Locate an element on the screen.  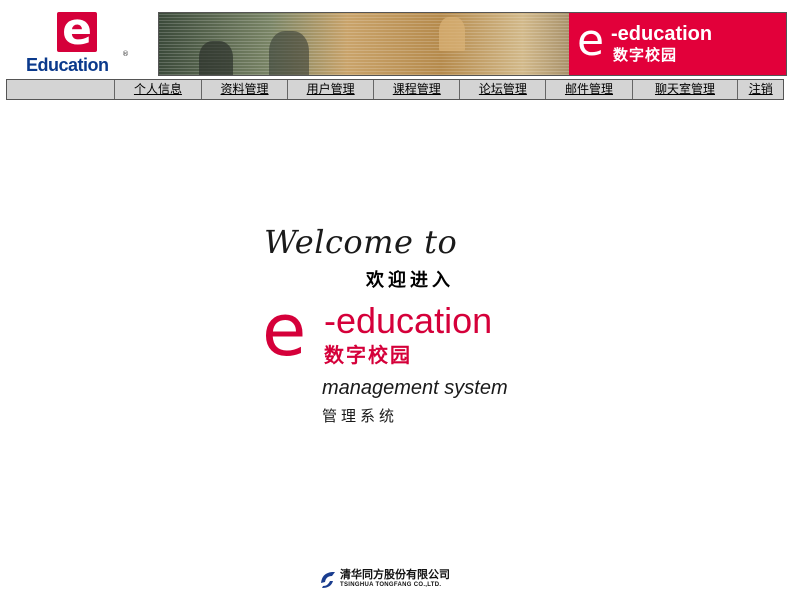
education-logo: e ® Education is located at coordinates (79, 41).